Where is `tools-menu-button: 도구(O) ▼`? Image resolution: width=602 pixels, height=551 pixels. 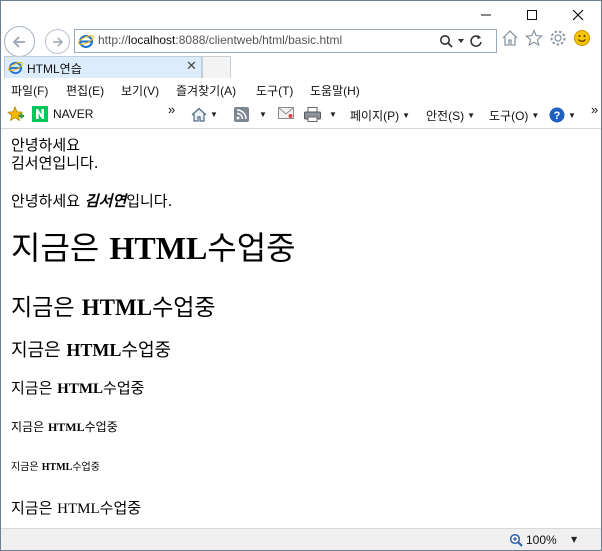 tools-menu-button: 도구(O) ▼ is located at coordinates (514, 115).